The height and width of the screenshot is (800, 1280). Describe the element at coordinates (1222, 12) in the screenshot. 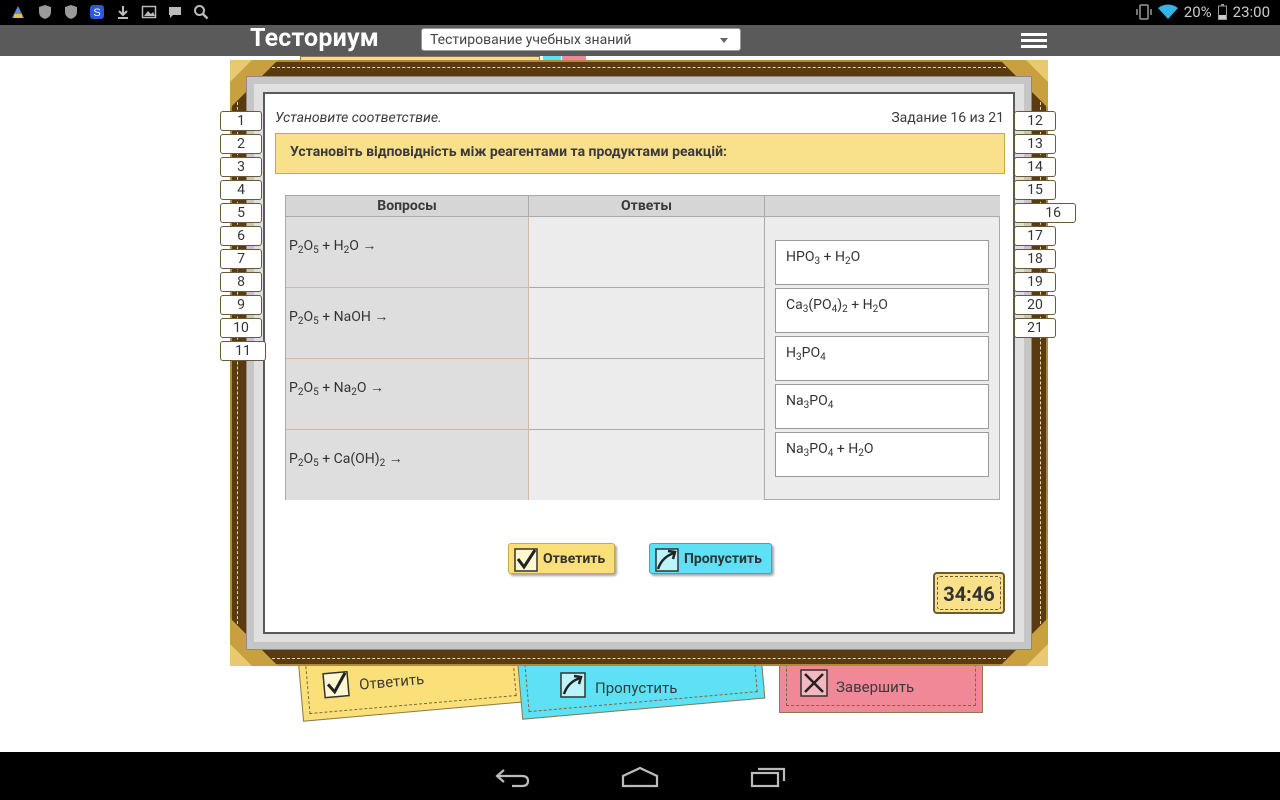

I see `battery-icon` at that location.